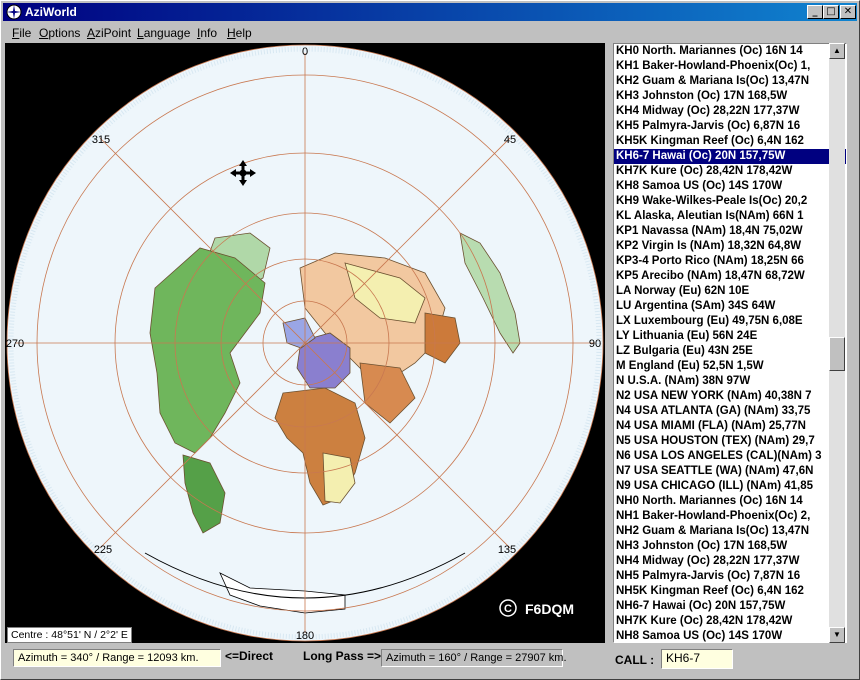 This screenshot has width=860, height=680. I want to click on bearing-label-225: 225, so click(103, 550).